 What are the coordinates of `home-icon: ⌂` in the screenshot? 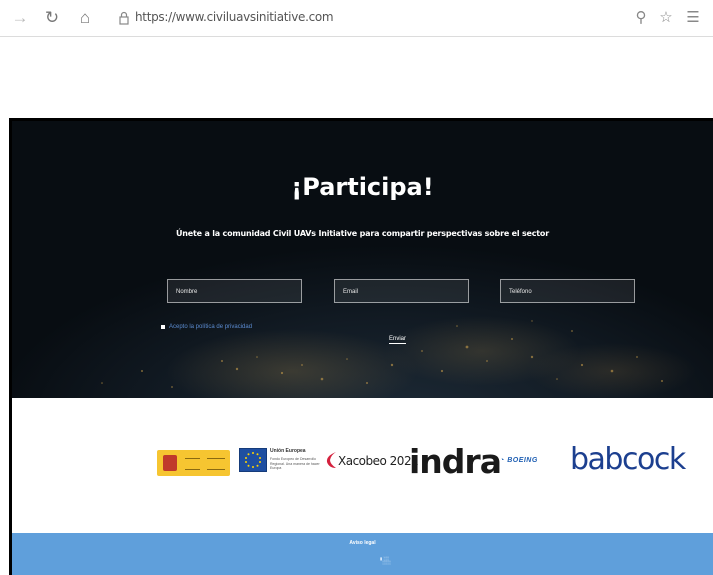 It's located at (85, 18).